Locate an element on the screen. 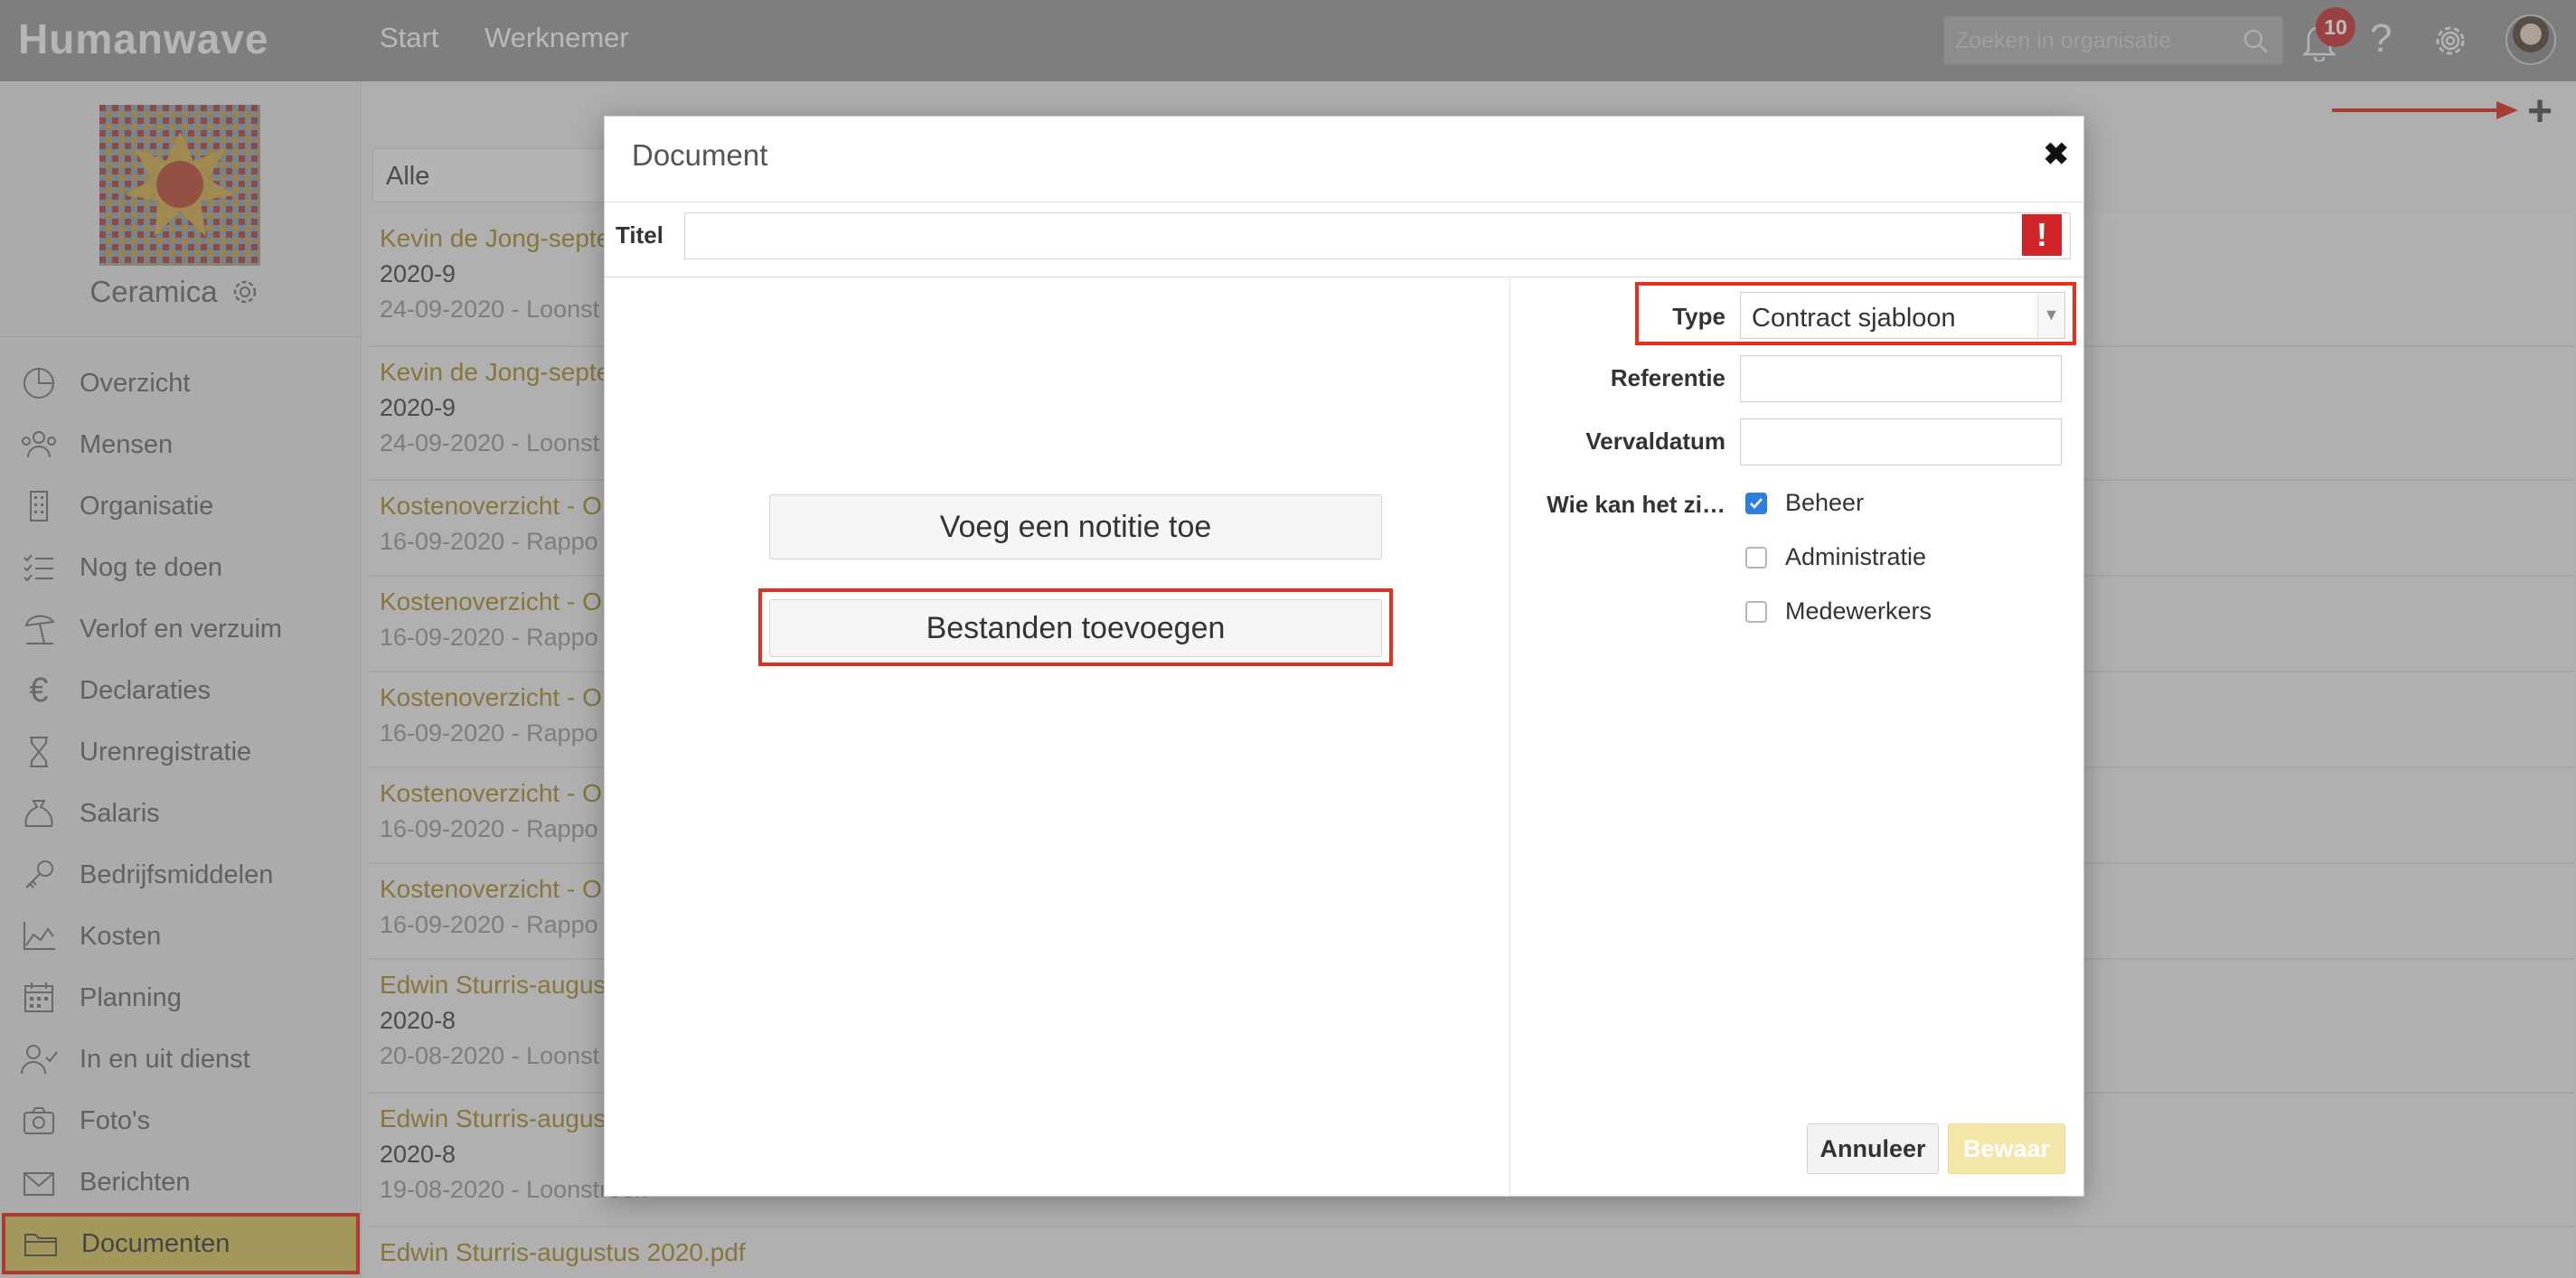 The width and height of the screenshot is (2576, 1278). dialog-column-divider is located at coordinates (1509, 736).